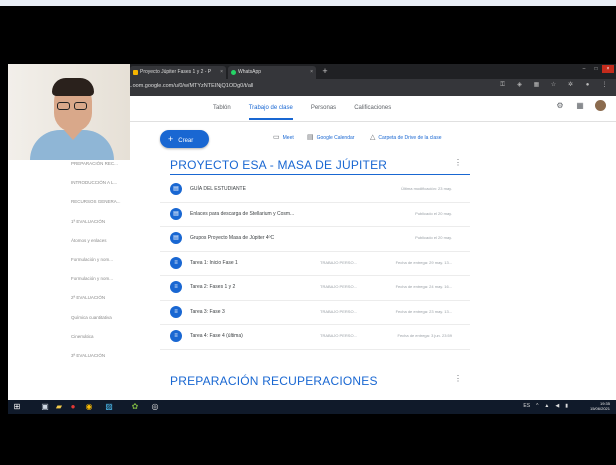 The width and height of the screenshot is (616, 465). I want to click on maximize-icon: □, so click(596, 69).